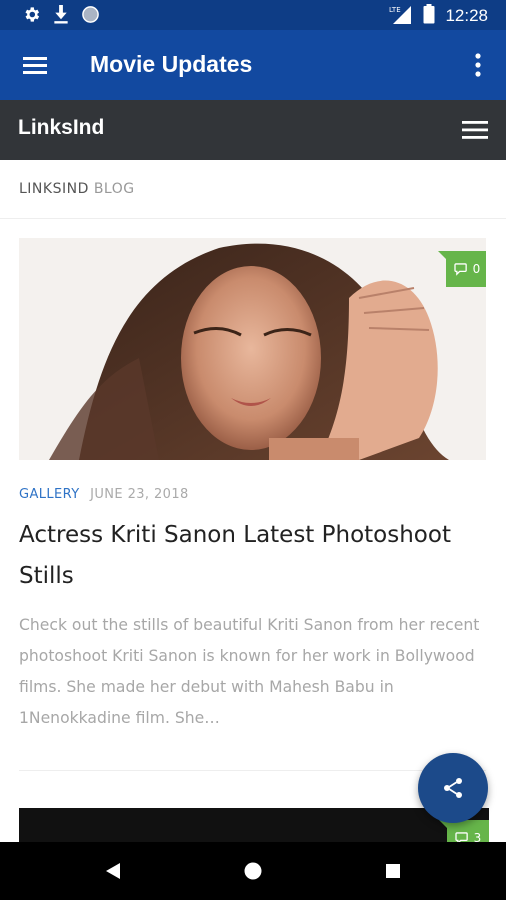  What do you see at coordinates (393, 871) in the screenshot?
I see `recents-icon` at bounding box center [393, 871].